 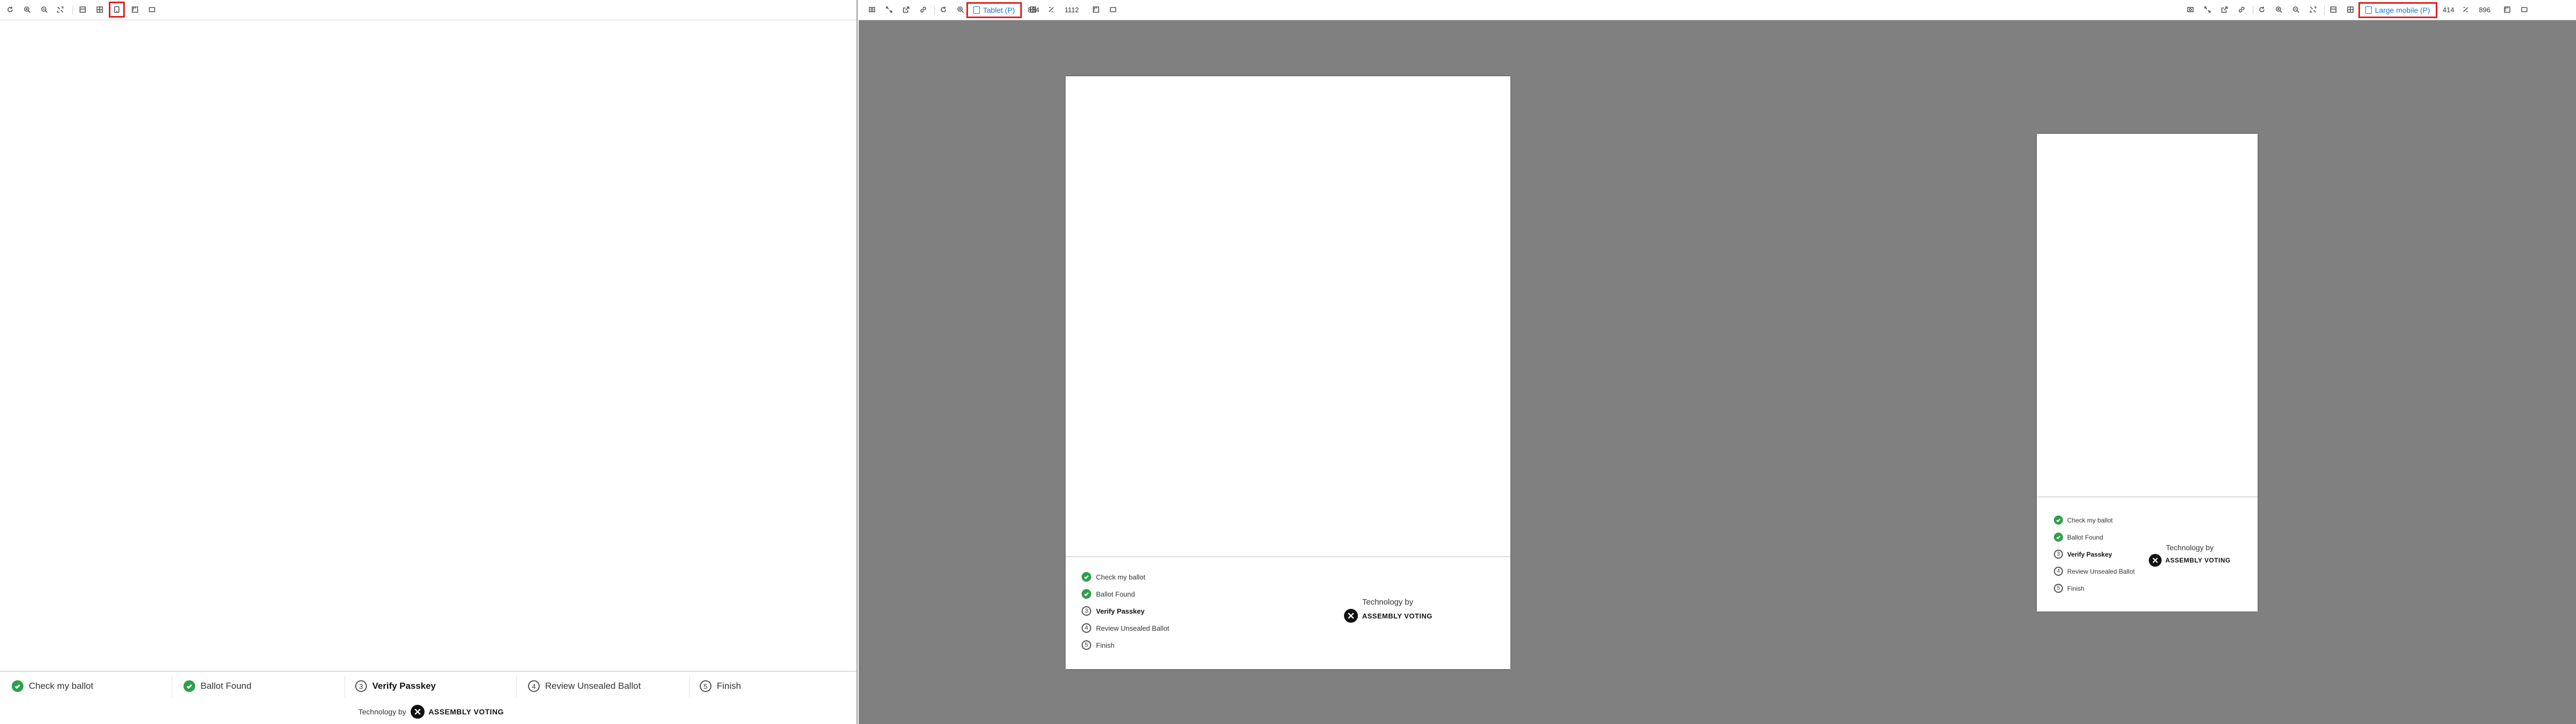 I want to click on mobile-icon, so click(x=2368, y=10).